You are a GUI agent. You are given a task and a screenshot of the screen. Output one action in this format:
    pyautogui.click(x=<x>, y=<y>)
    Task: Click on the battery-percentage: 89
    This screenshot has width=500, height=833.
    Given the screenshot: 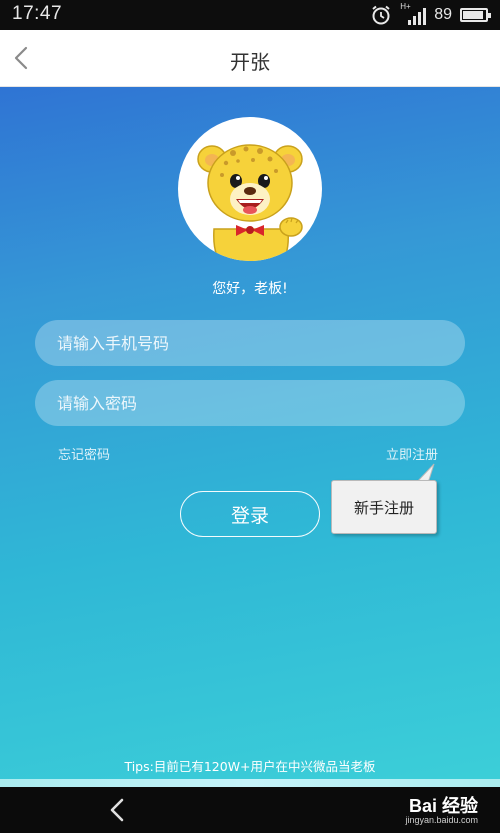 What is the action you would take?
    pyautogui.click(x=443, y=14)
    